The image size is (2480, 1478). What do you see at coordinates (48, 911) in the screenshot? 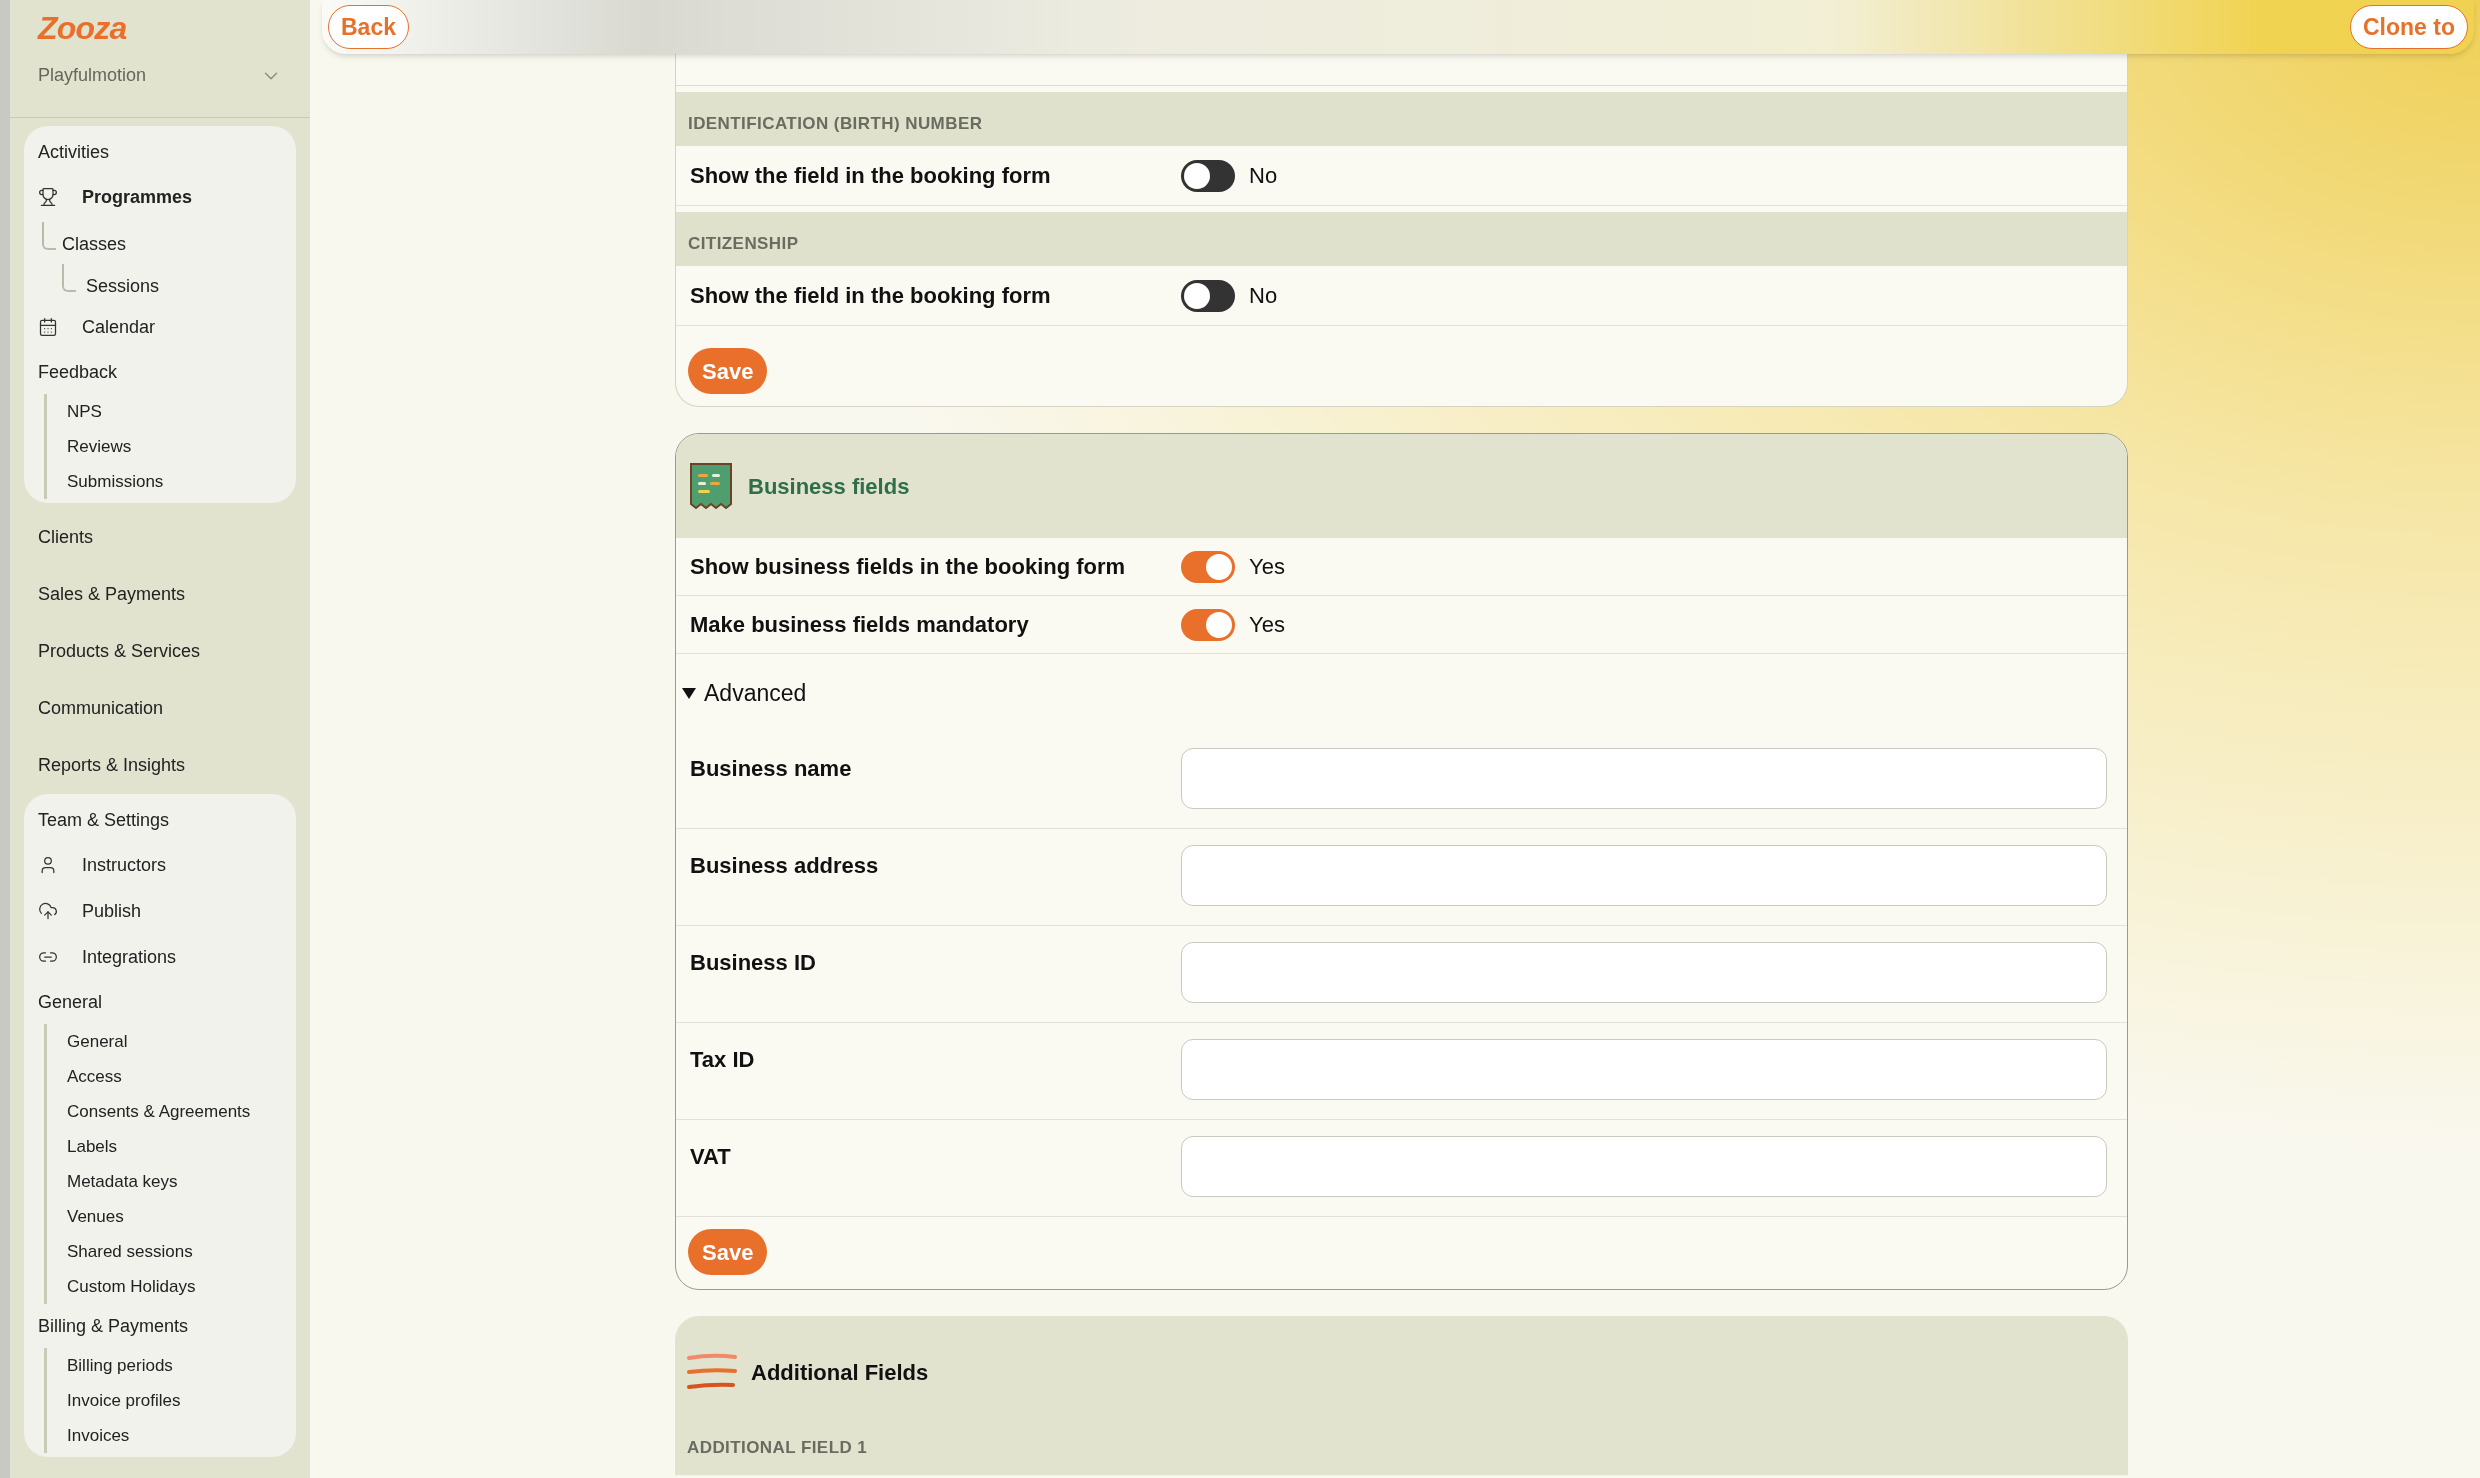
I see `cloud-upload-icon` at bounding box center [48, 911].